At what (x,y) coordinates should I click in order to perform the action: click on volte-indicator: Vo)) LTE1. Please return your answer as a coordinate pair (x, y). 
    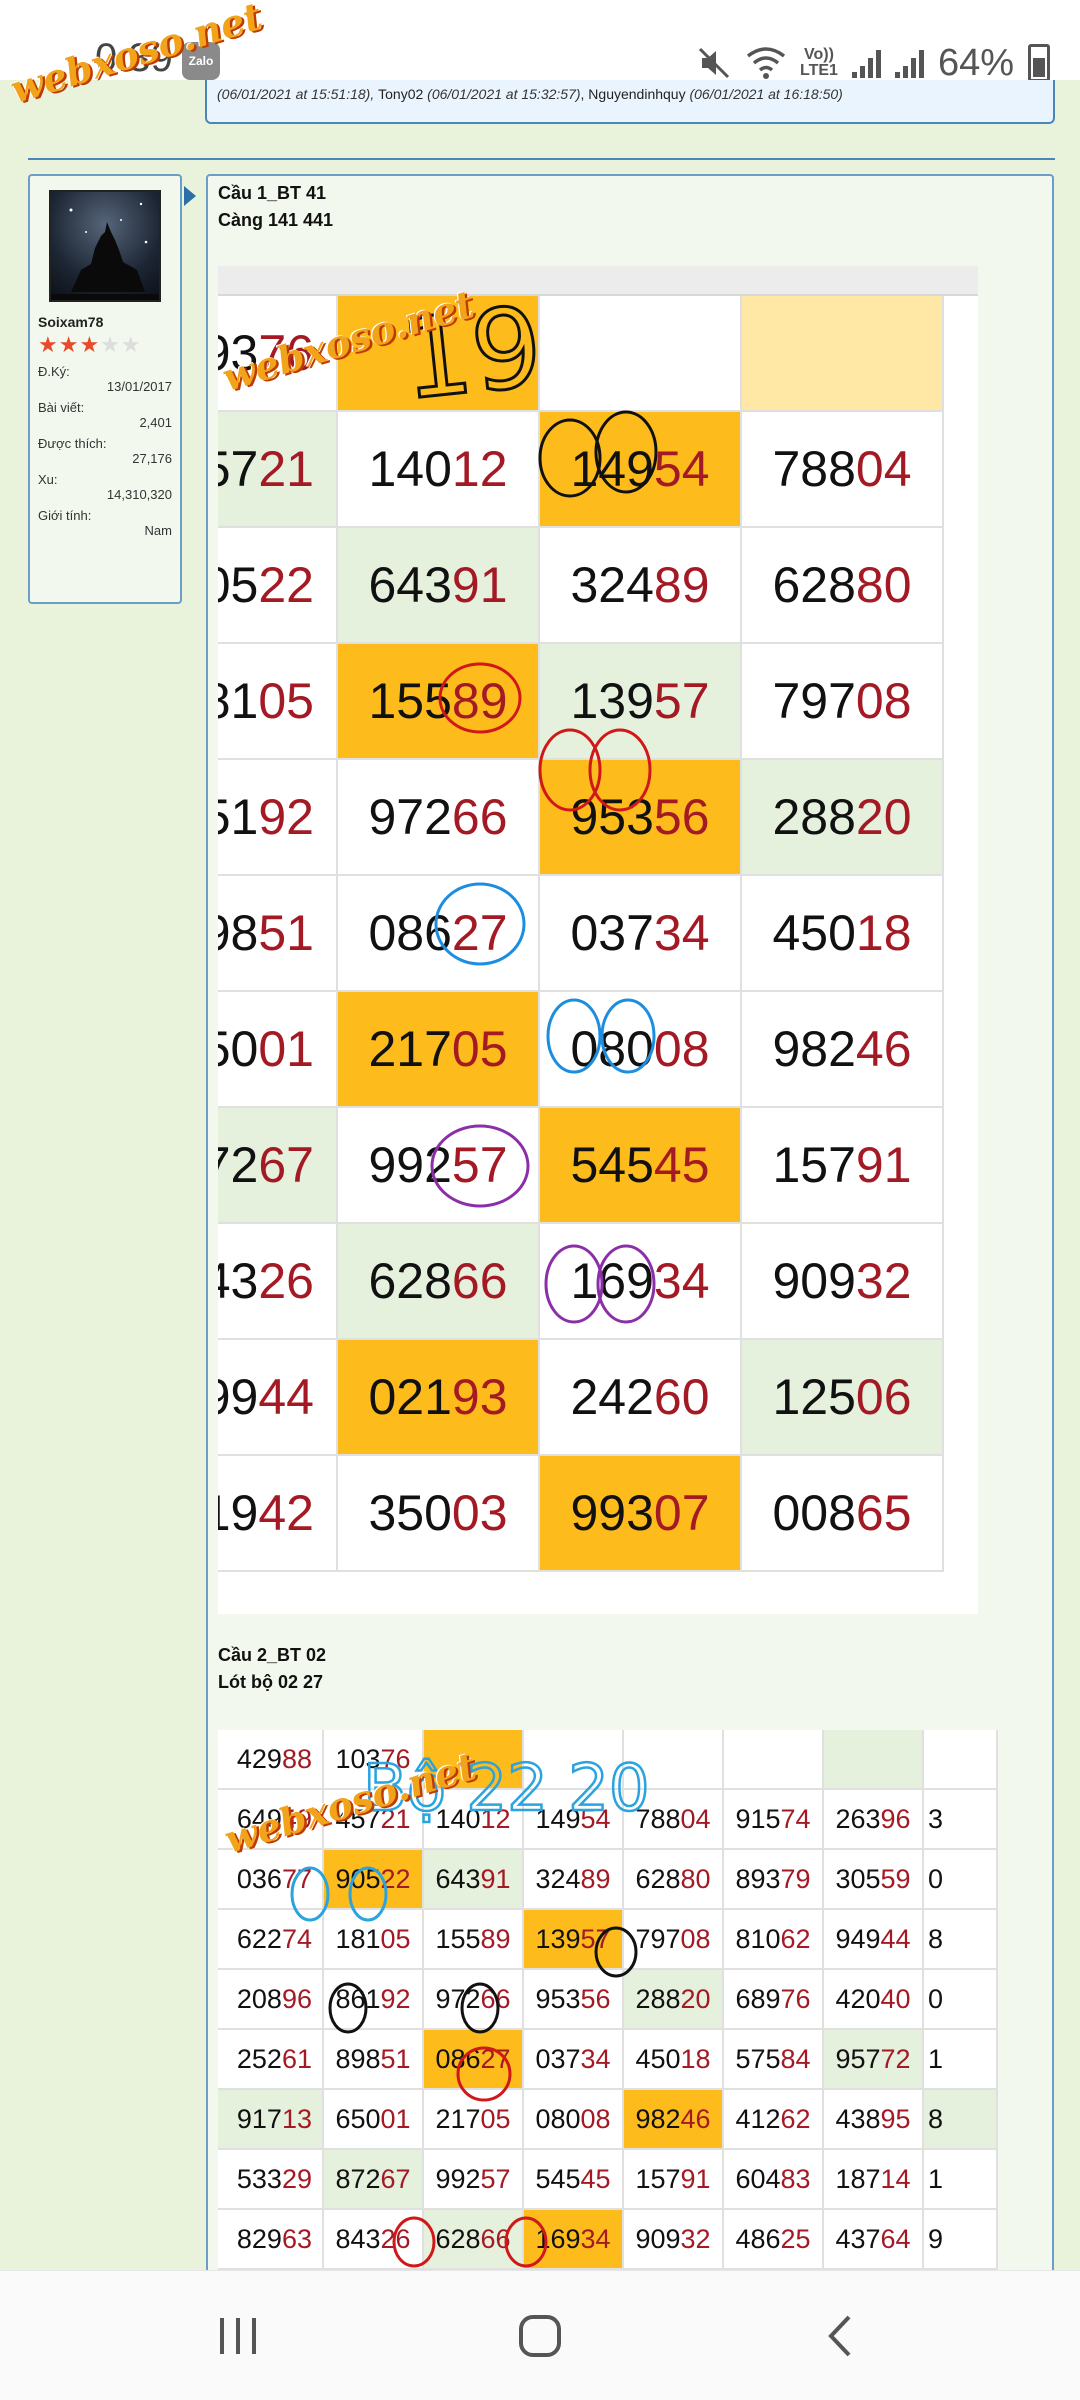
    Looking at the image, I should click on (819, 63).